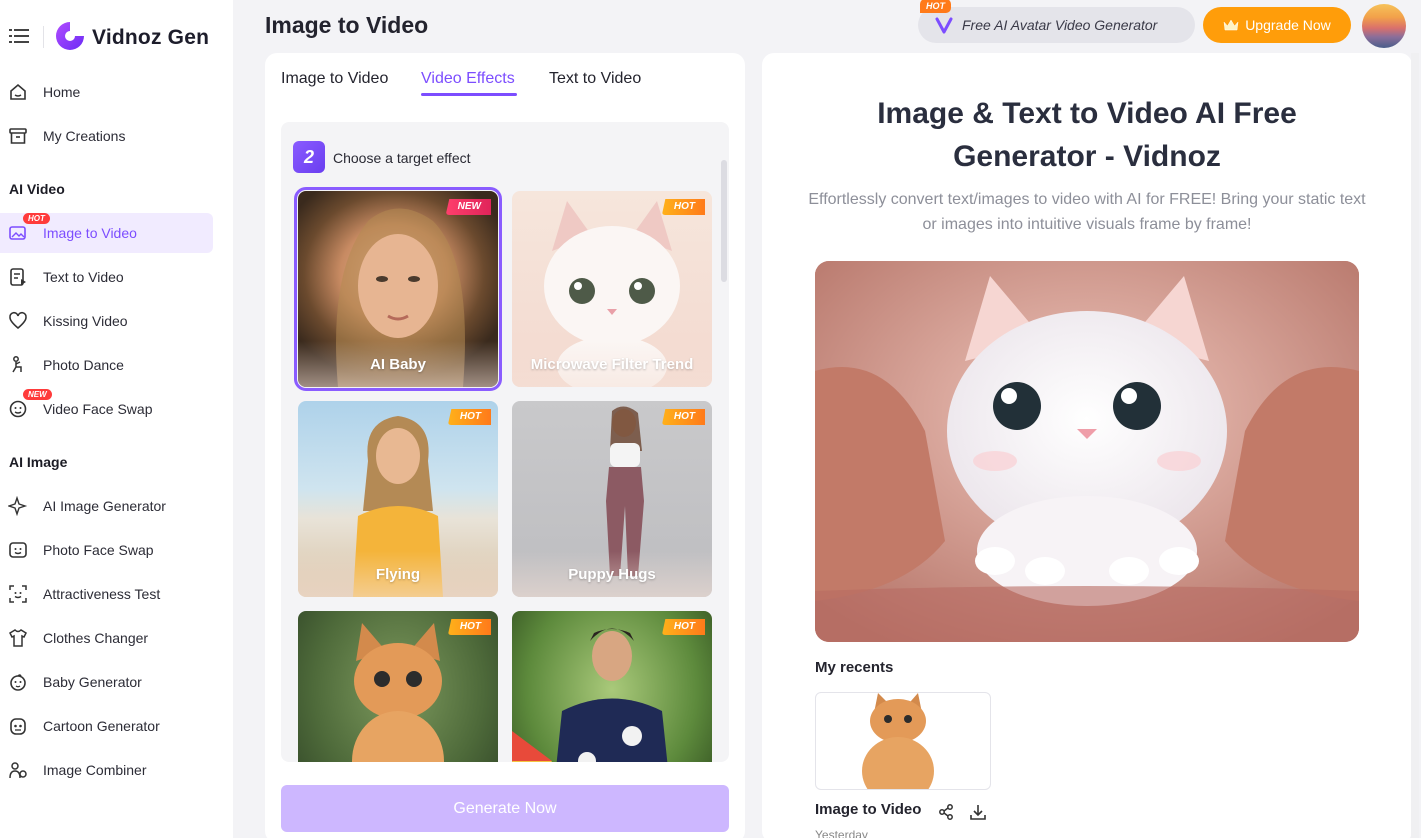  I want to click on upgrade-now-button: Upgrade Now, so click(1277, 25).